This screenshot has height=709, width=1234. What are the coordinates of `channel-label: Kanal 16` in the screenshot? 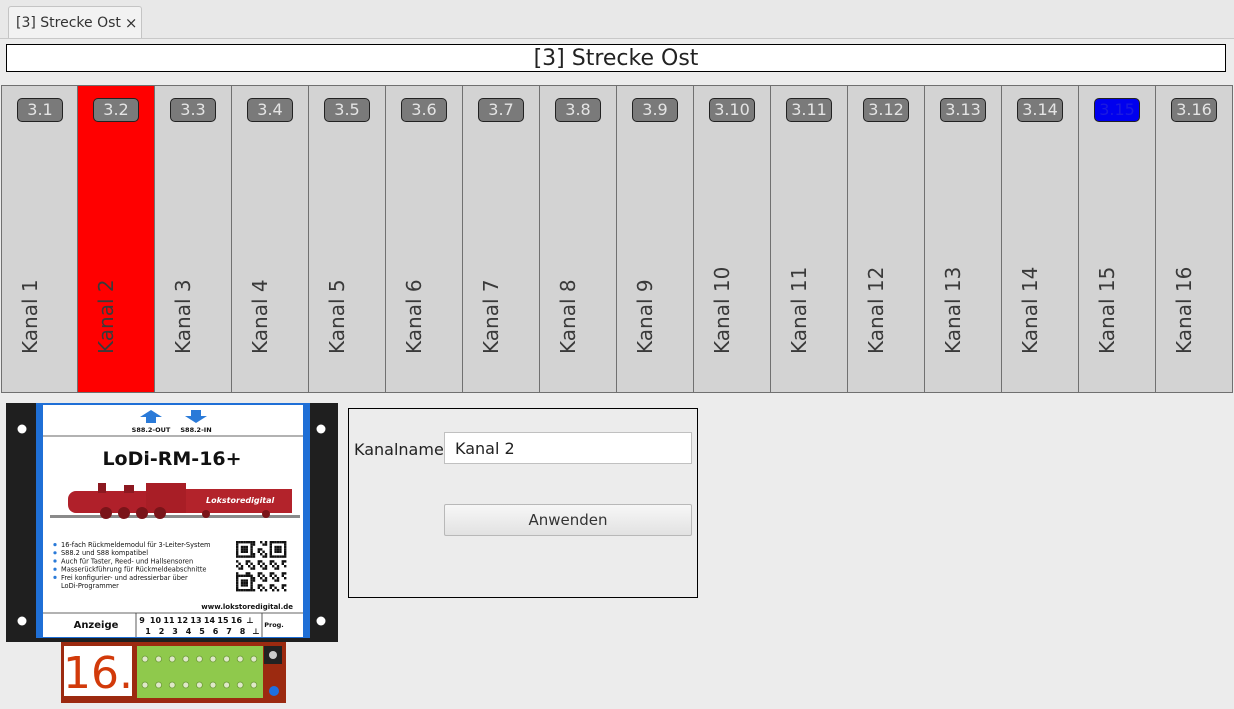 It's located at (1184, 310).